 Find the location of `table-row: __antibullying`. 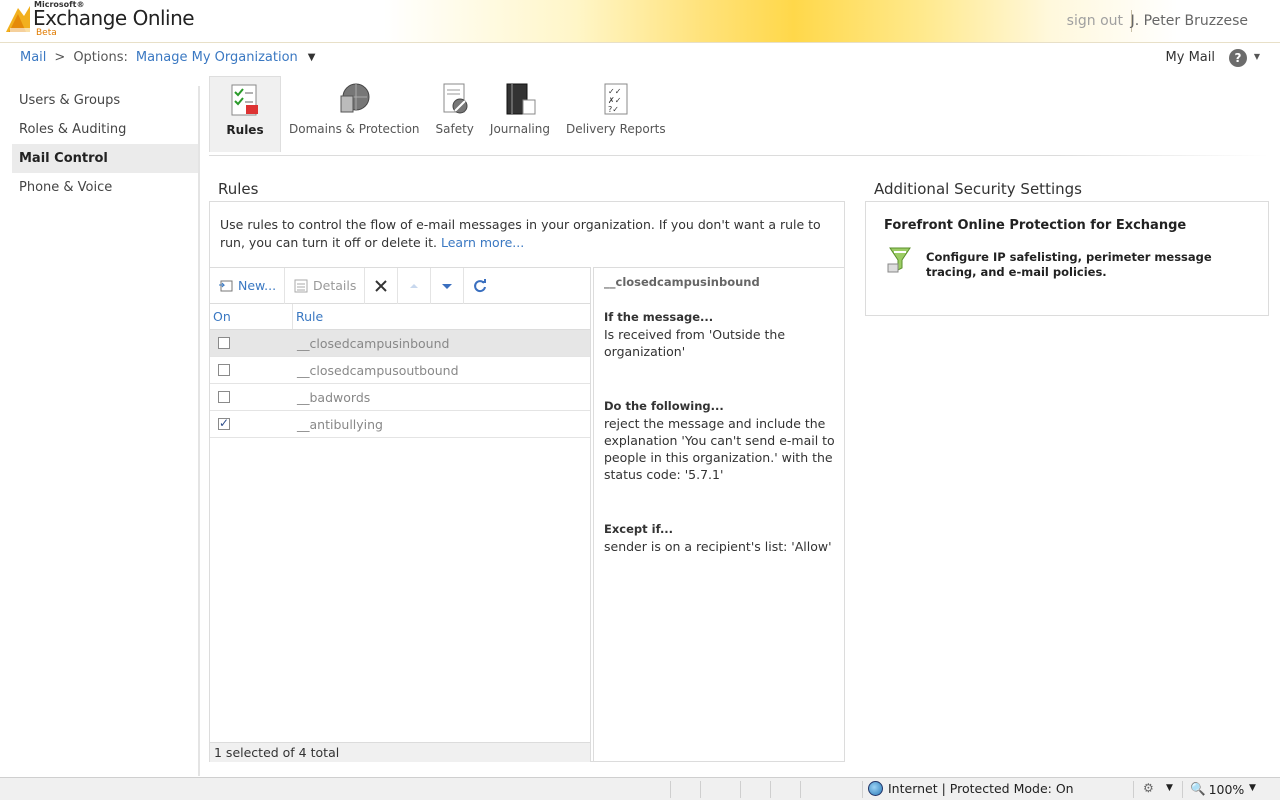

table-row: __antibullying is located at coordinates (400, 424).